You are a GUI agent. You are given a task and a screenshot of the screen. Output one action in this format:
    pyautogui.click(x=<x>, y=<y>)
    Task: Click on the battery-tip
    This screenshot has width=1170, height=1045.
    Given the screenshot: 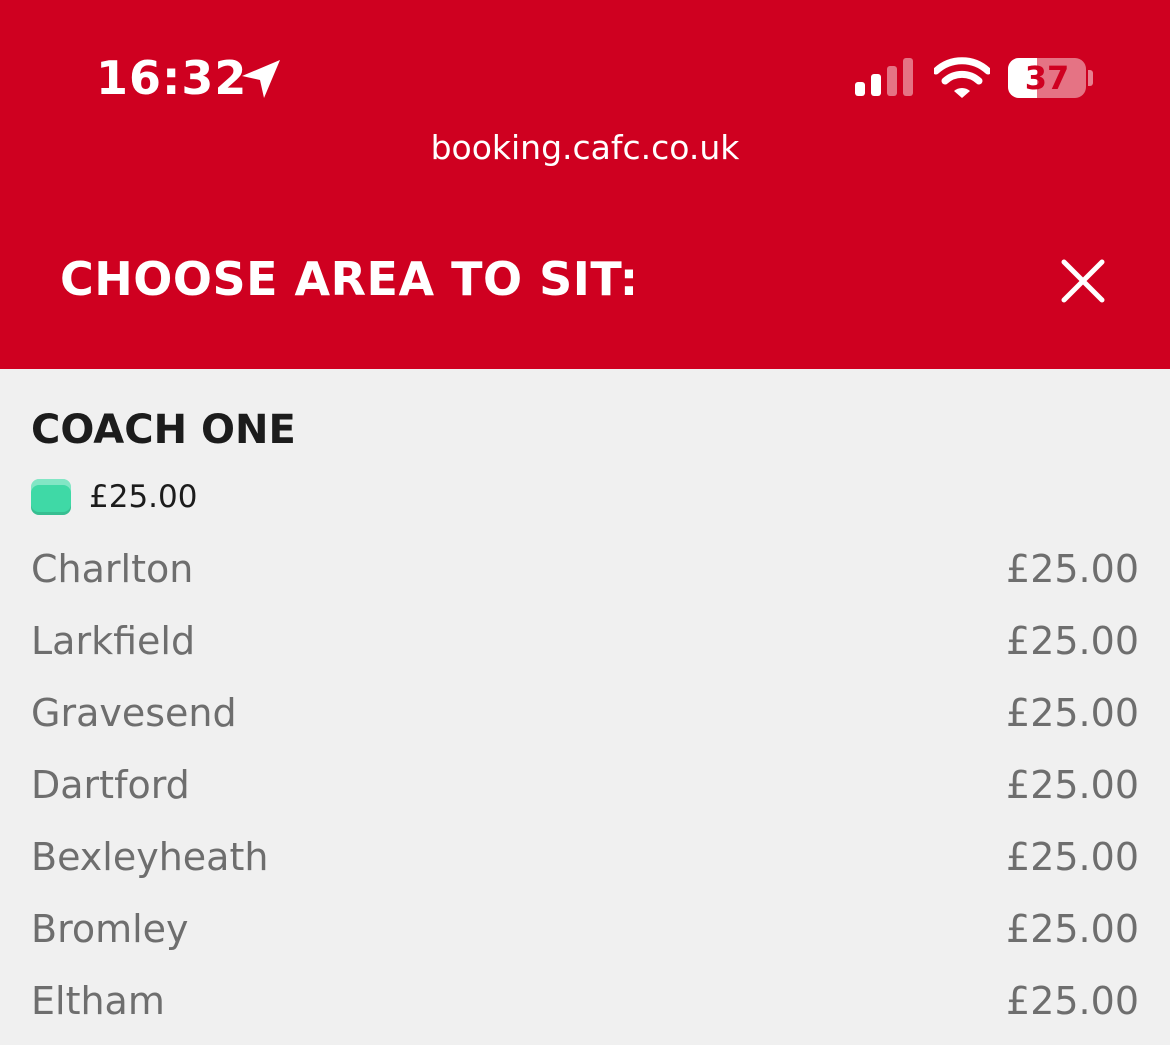 What is the action you would take?
    pyautogui.click(x=1090, y=78)
    